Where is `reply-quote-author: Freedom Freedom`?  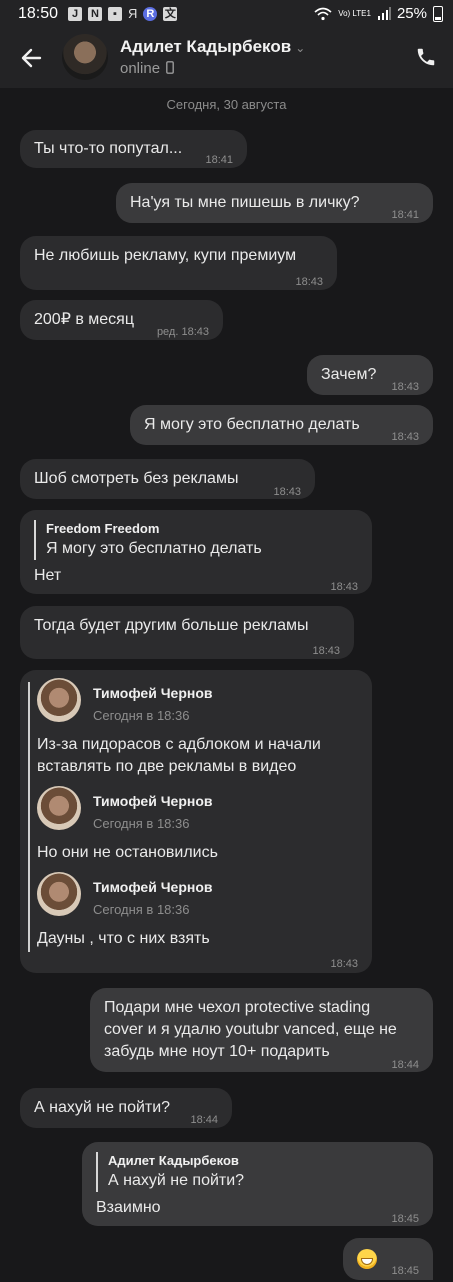
reply-quote-author: Freedom Freedom is located at coordinates (103, 528).